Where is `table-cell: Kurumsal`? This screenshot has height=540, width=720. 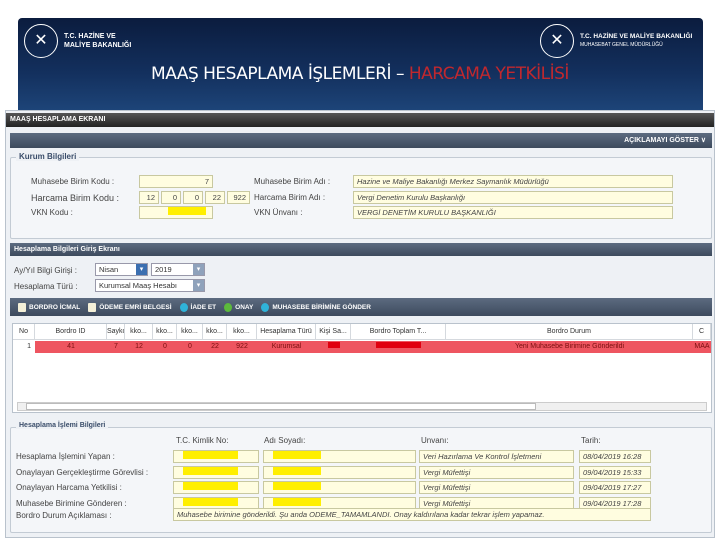
table-cell: Kurumsal is located at coordinates (286, 346).